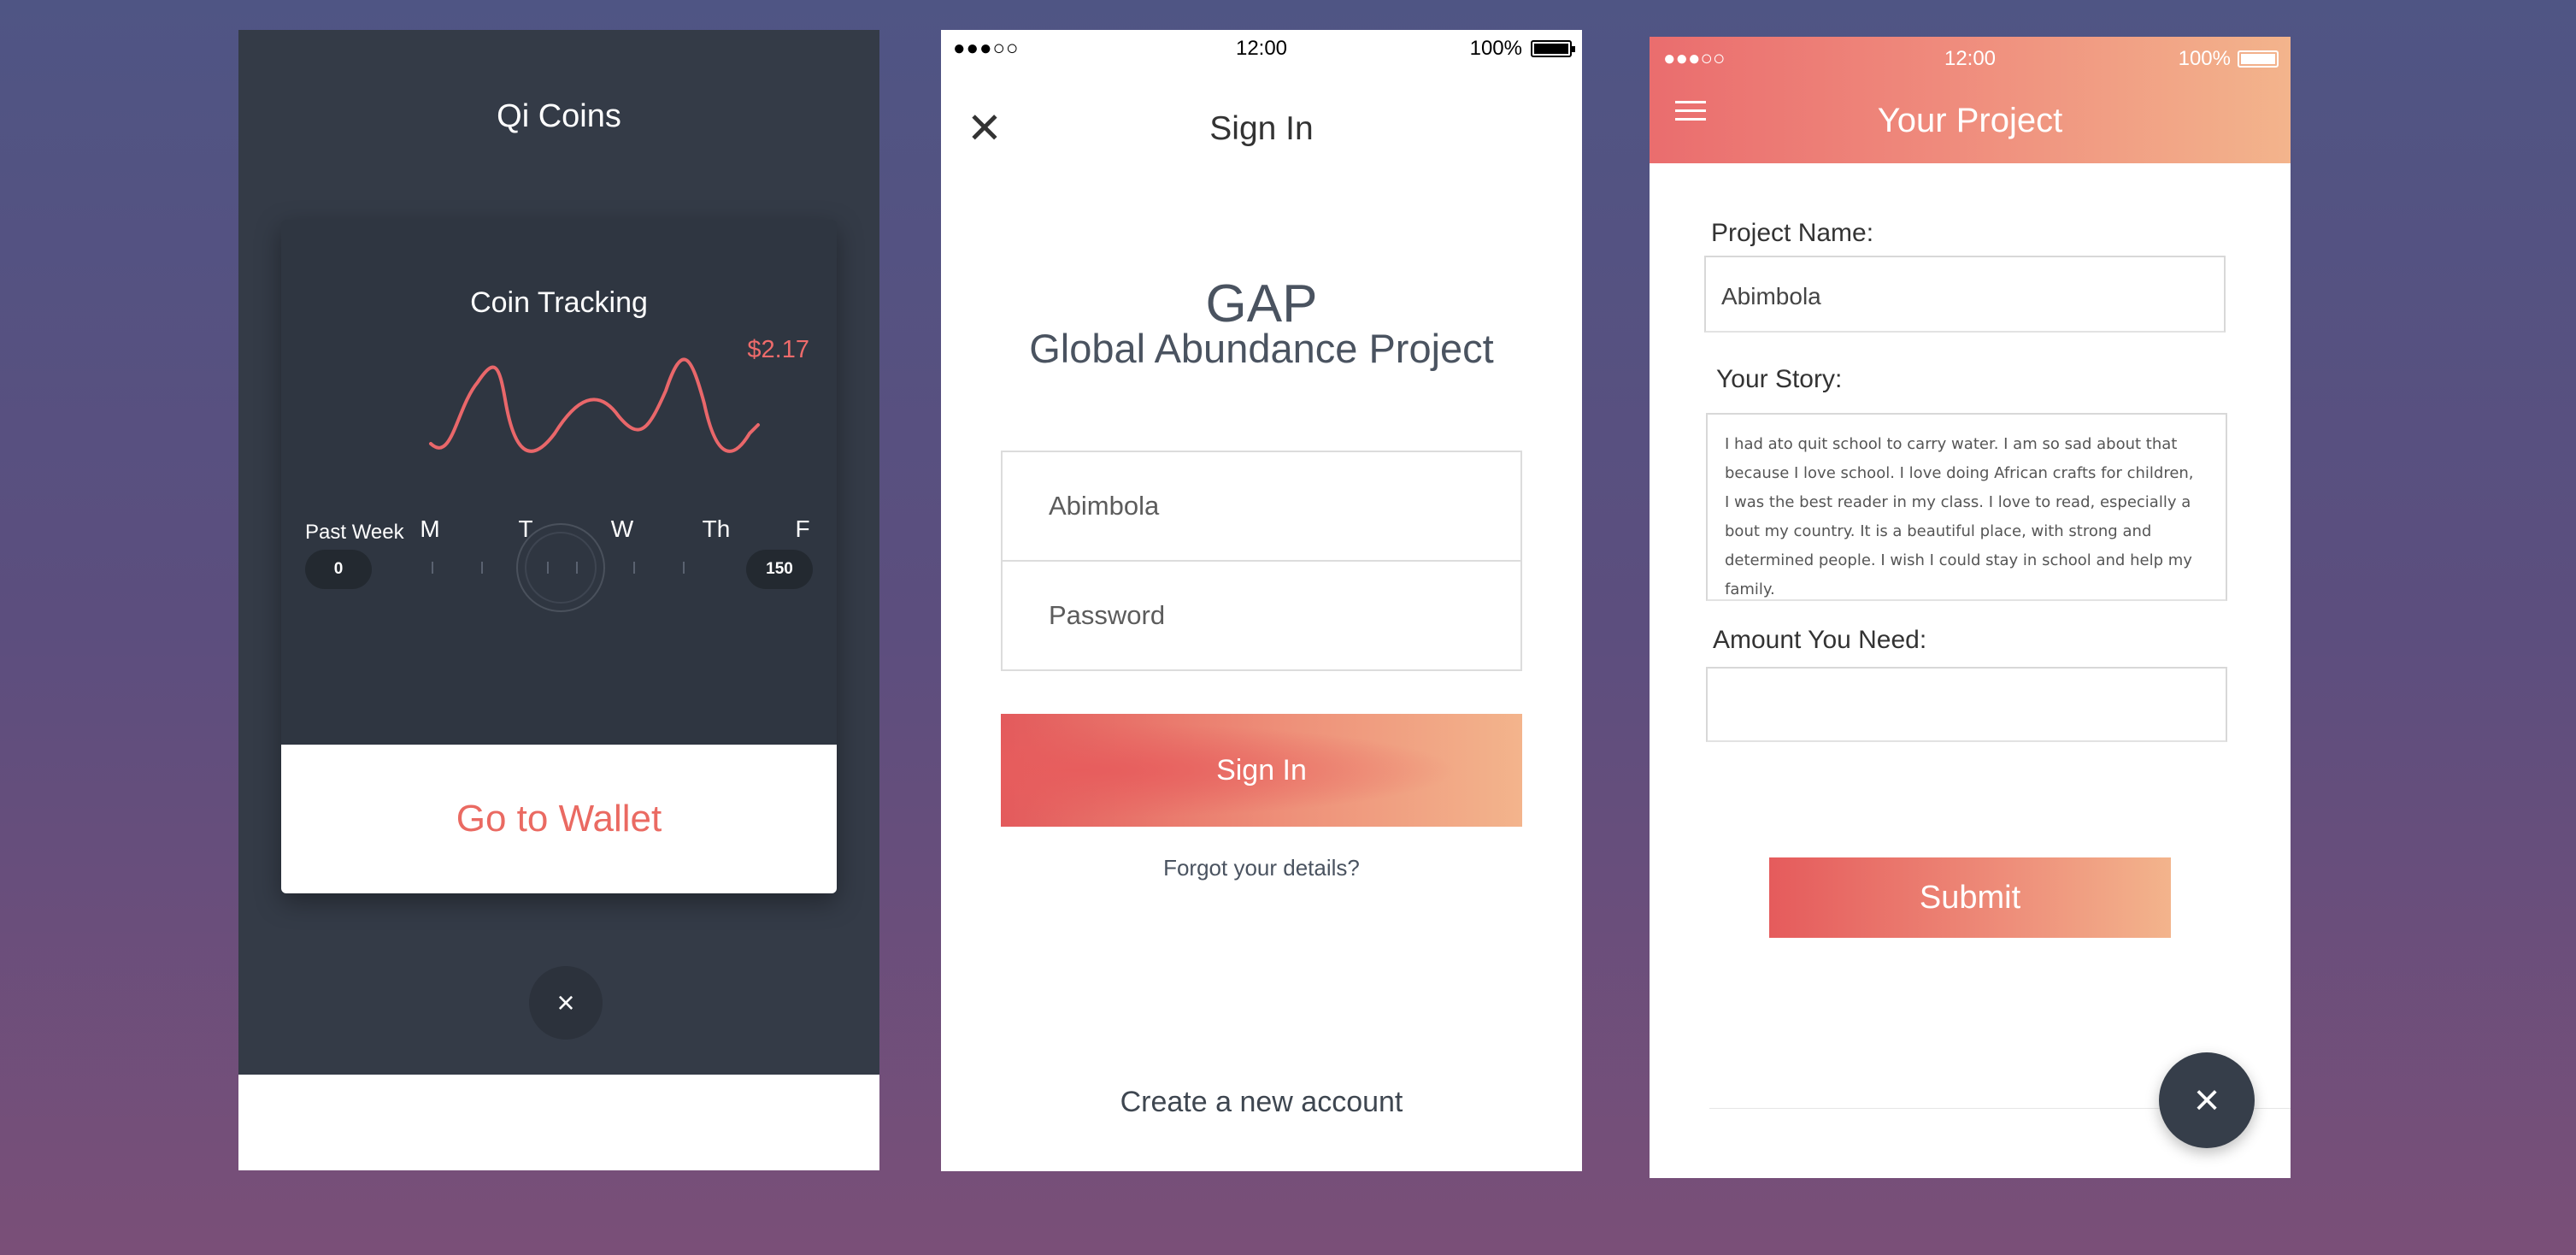 This screenshot has height=1255, width=2576. What do you see at coordinates (430, 529) in the screenshot?
I see `day-label: M` at bounding box center [430, 529].